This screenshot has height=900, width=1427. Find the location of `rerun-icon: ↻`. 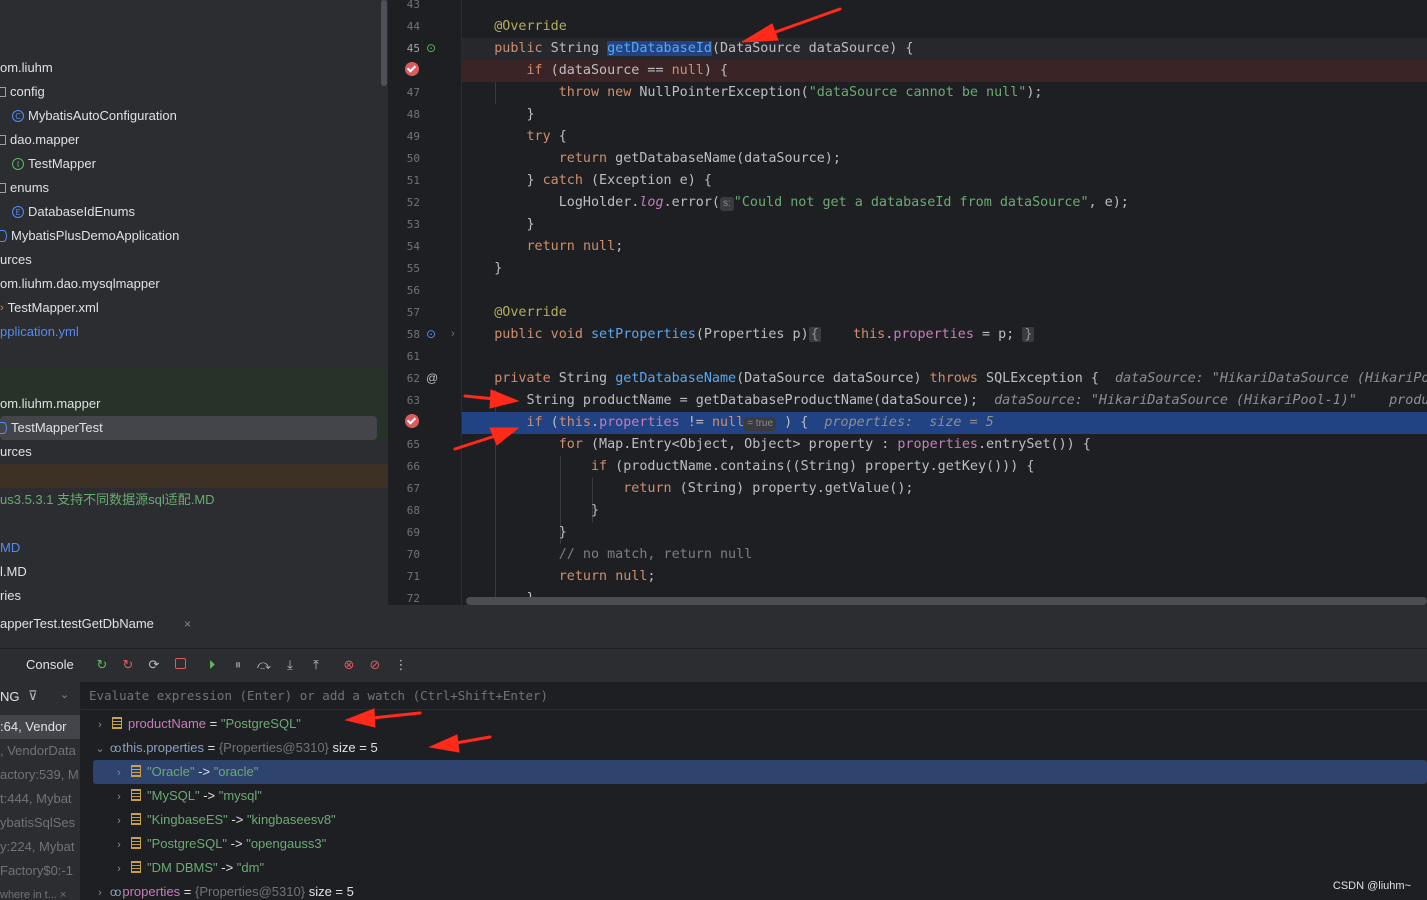

rerun-icon: ↻ is located at coordinates (102, 665).